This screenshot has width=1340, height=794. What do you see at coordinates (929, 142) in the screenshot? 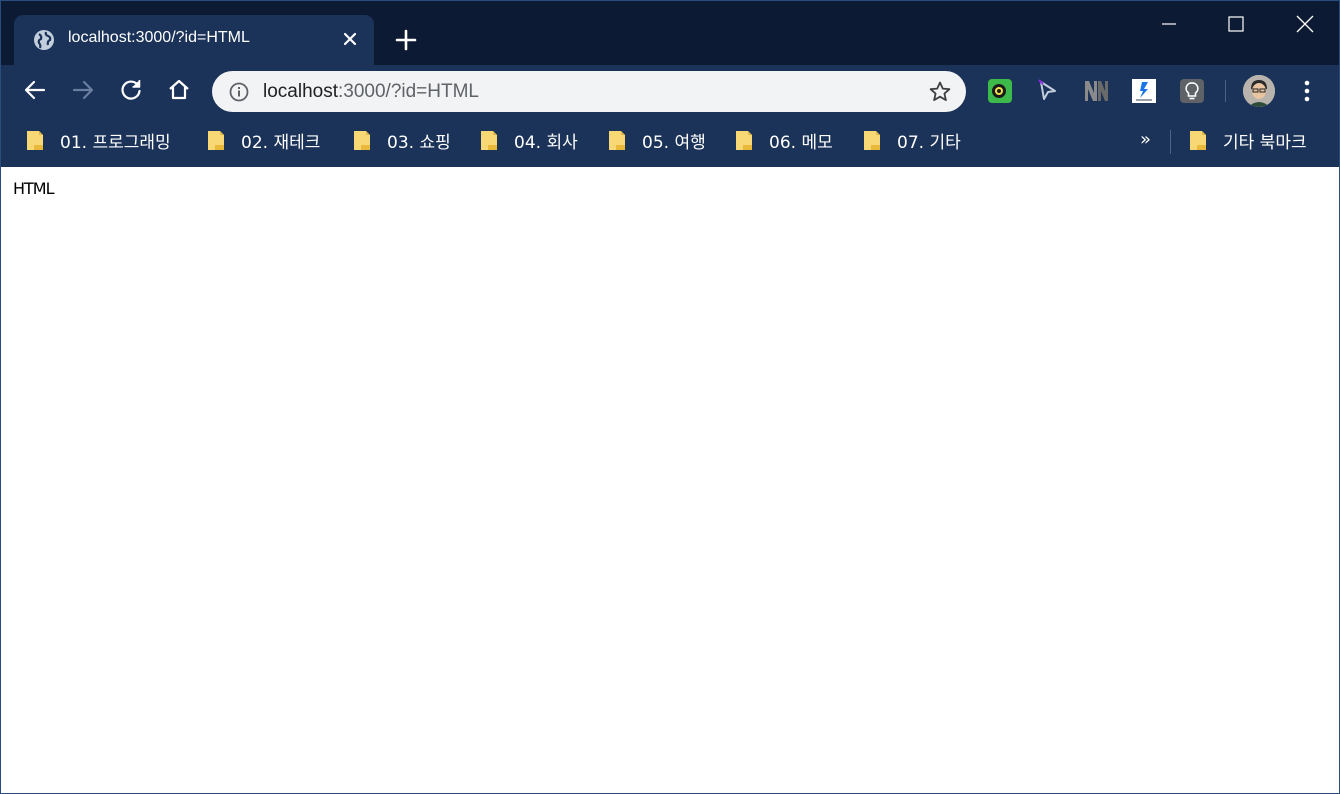
I see `bookmark-label: 07. 기타` at bounding box center [929, 142].